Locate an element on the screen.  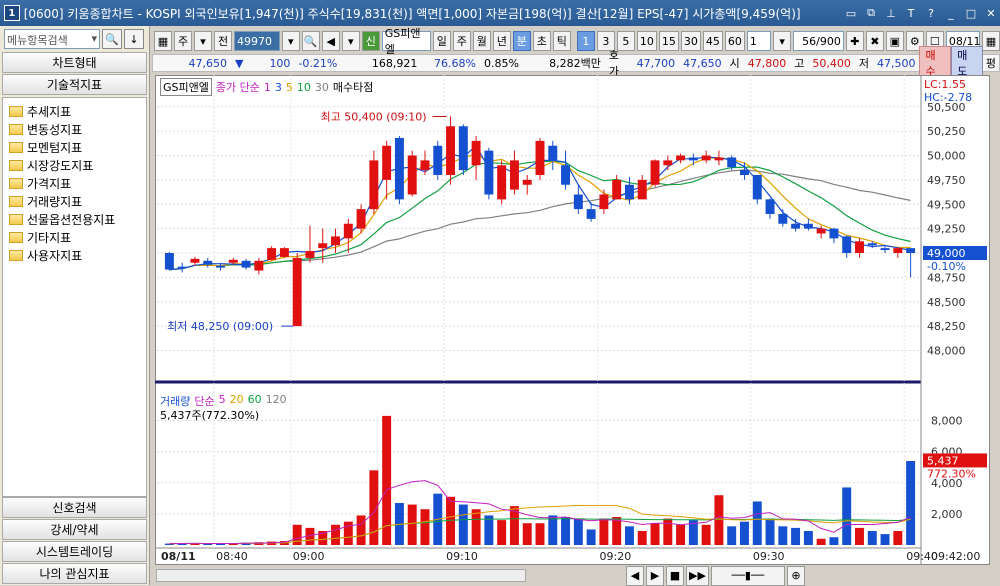
high-price: 50,400 is located at coordinates (831, 63).